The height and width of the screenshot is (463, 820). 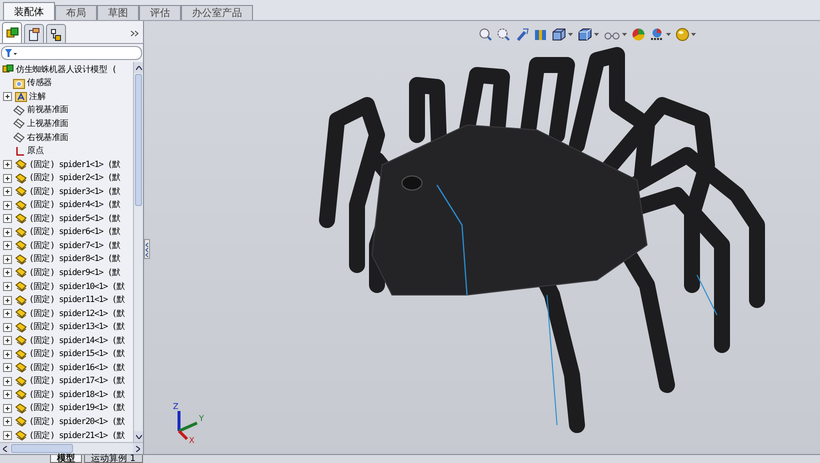 I want to click on tree-item: (固定) spider15<1> (默, so click(x=77, y=354).